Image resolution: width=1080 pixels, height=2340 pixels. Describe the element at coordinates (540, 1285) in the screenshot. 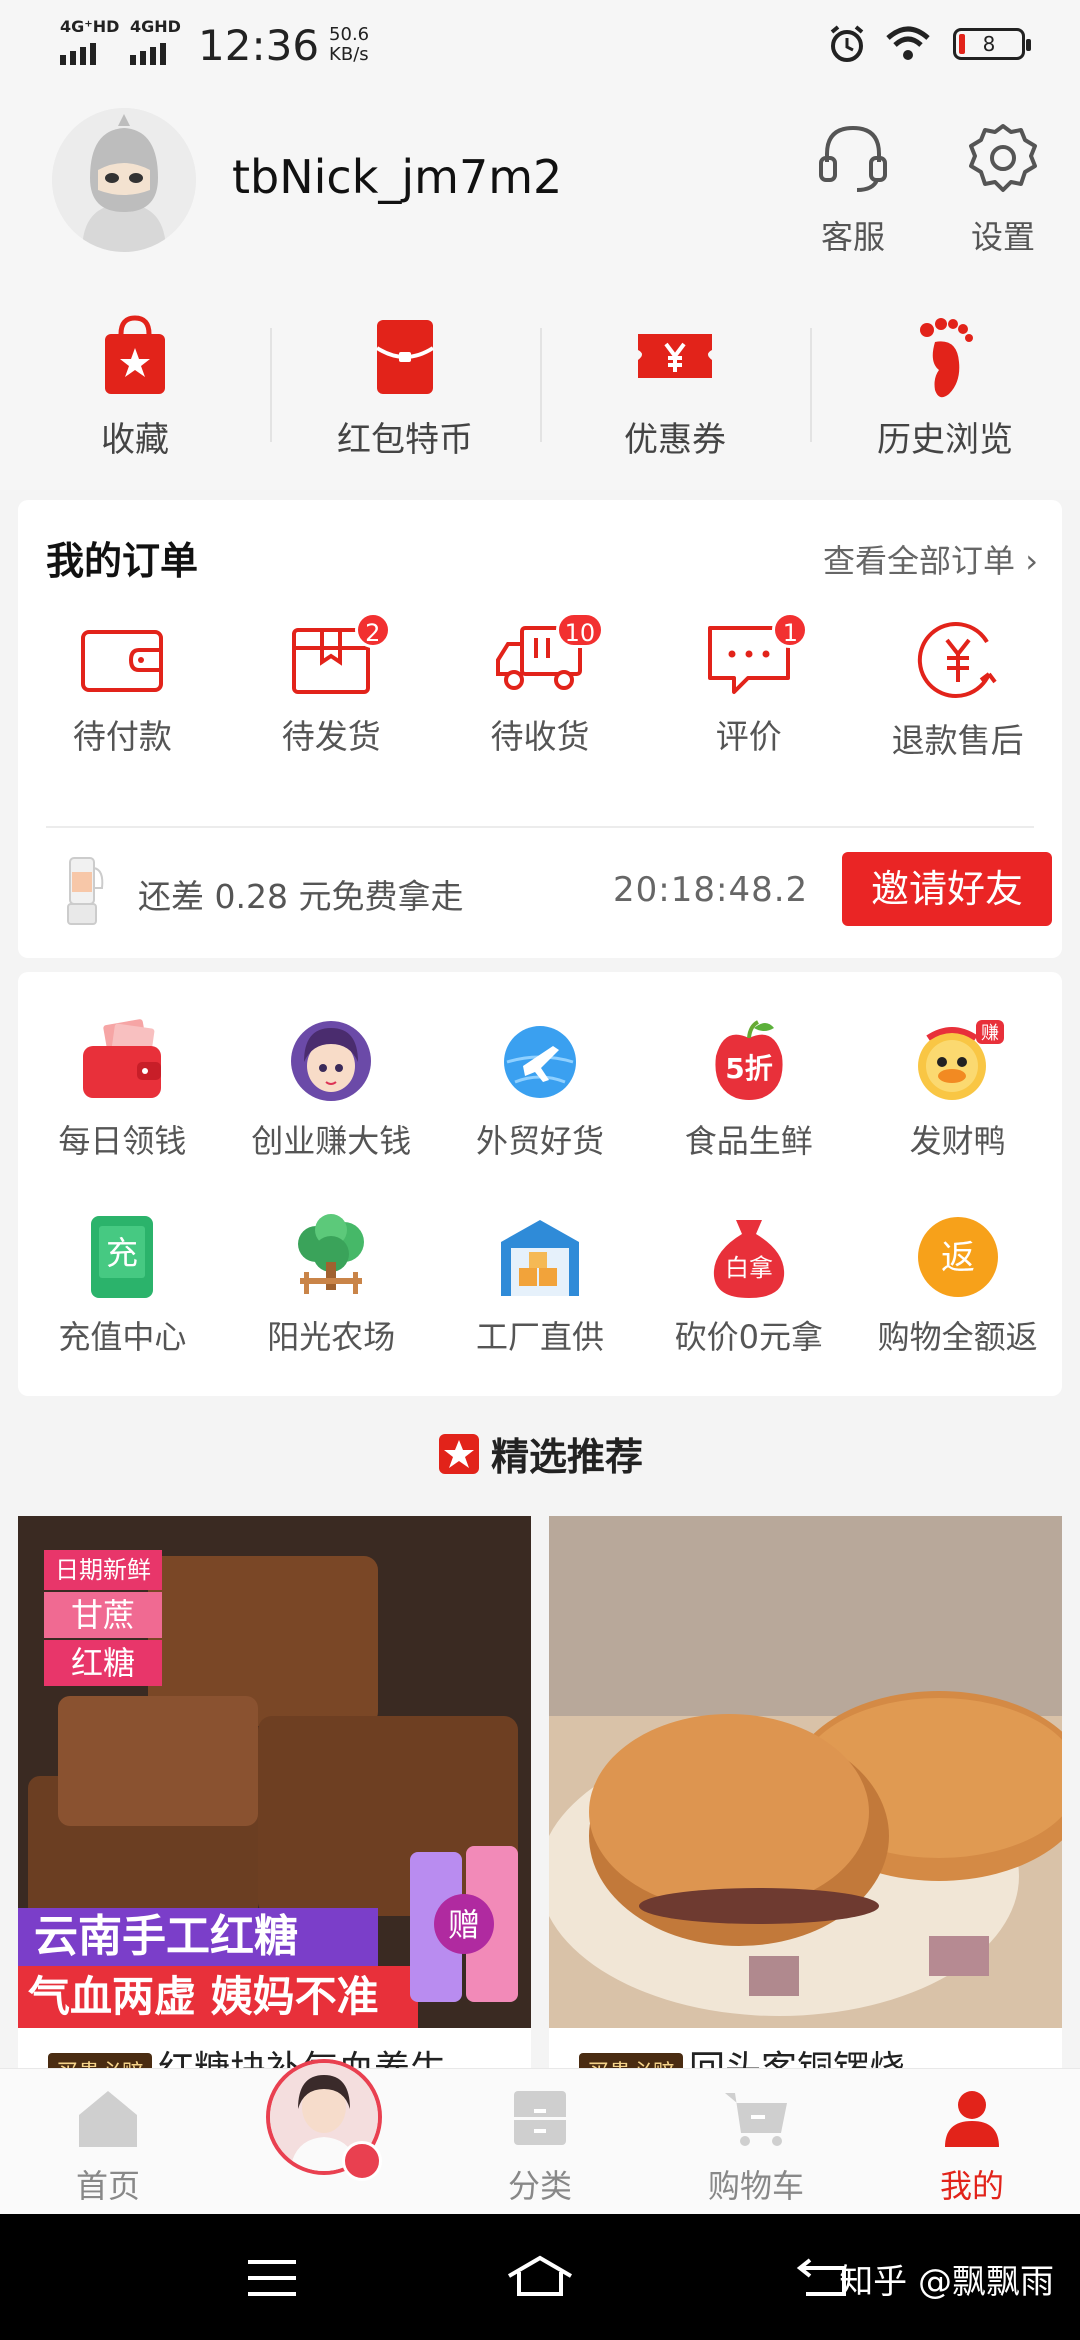

I see `service-factory-direct: 工厂直供` at that location.